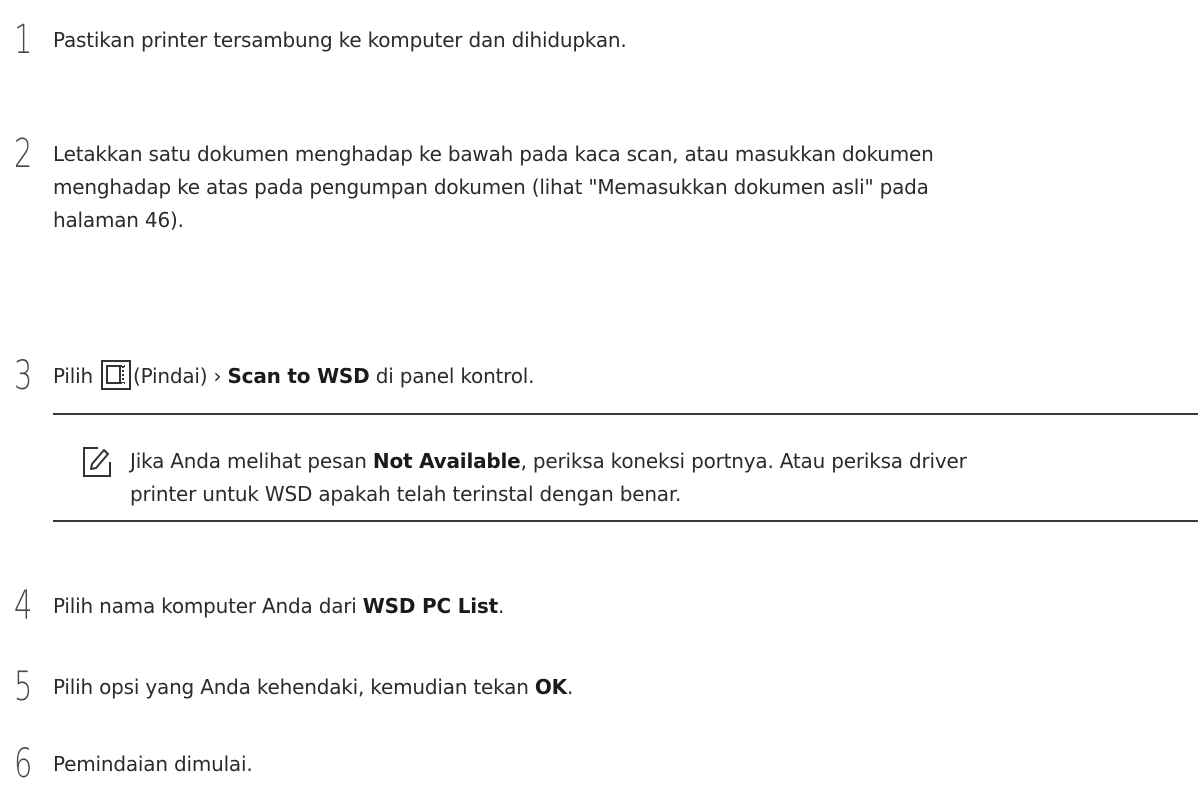 The height and width of the screenshot is (787, 1198). Describe the element at coordinates (153, 764) in the screenshot. I see `step-text: Pemindaian dimulai.` at that location.